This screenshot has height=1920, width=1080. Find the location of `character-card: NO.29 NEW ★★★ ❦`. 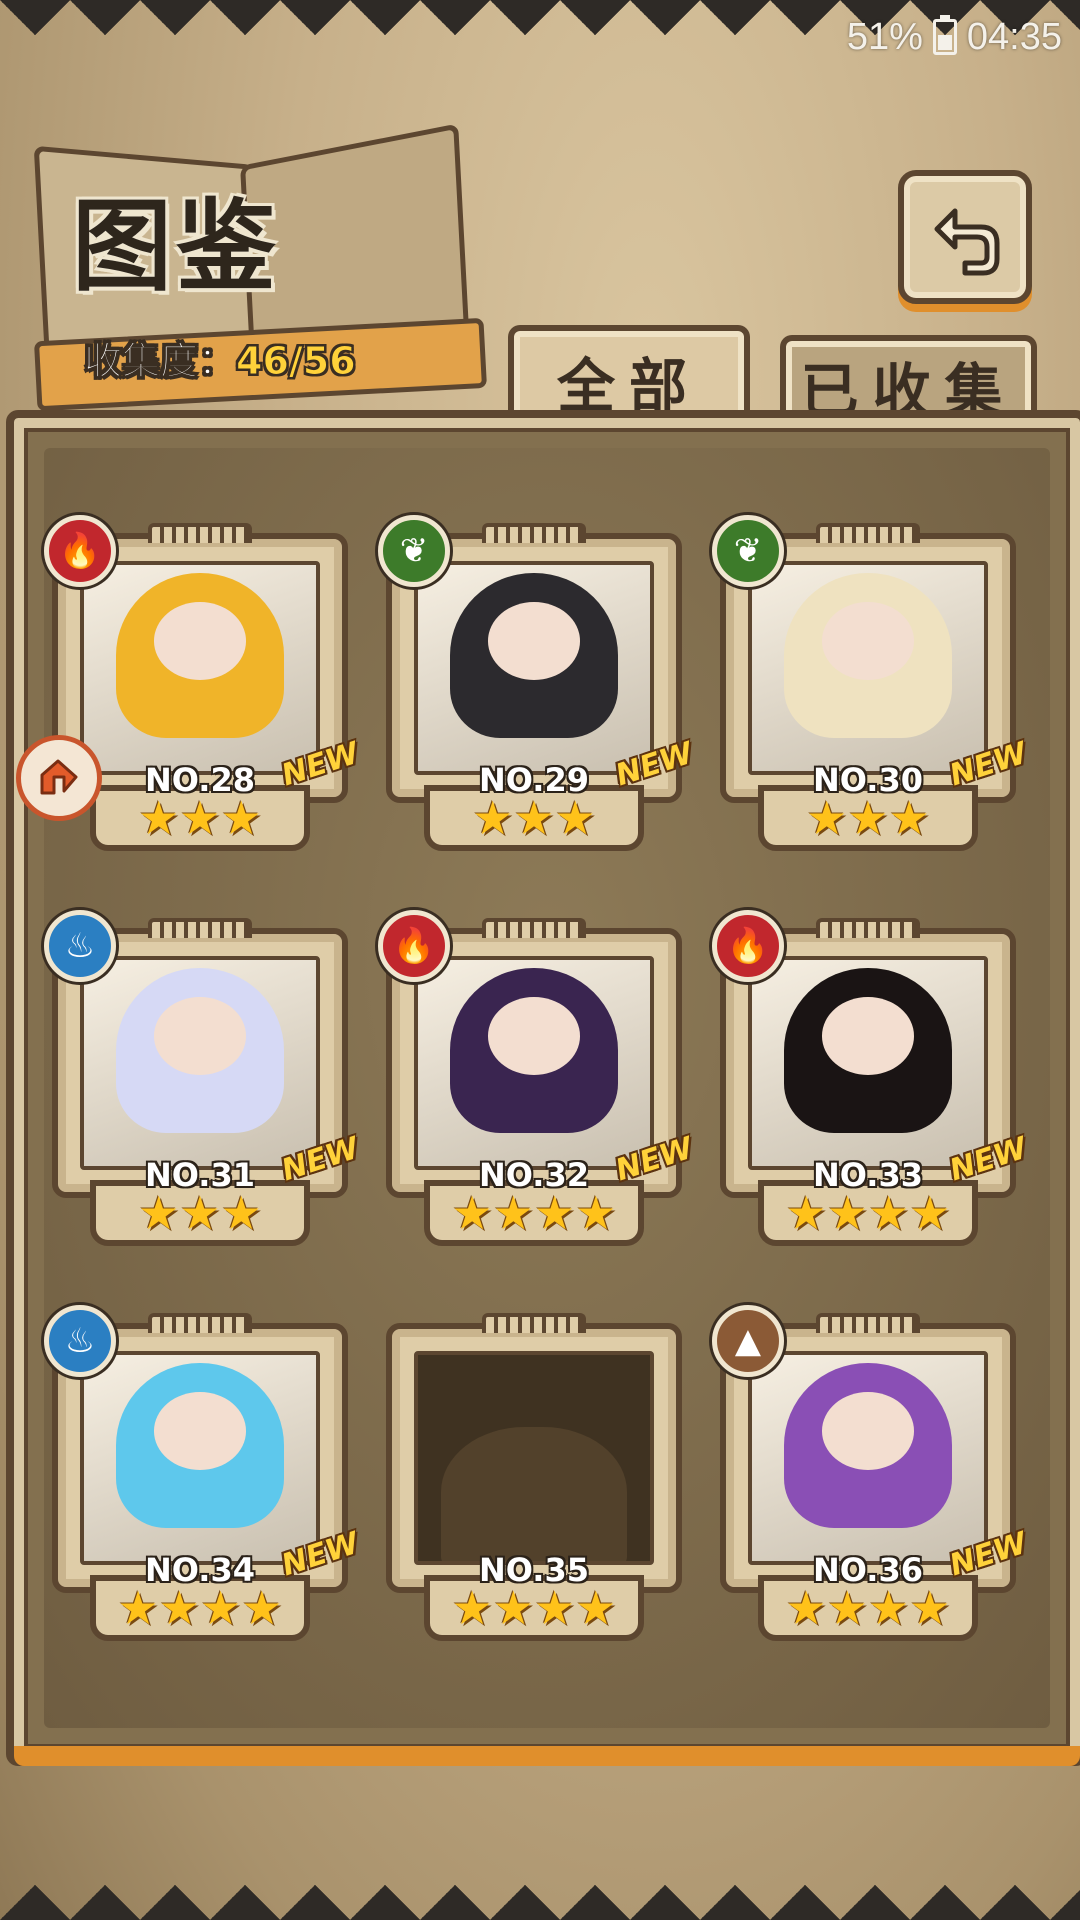

character-card: NO.29 NEW ★★★ ❦ is located at coordinates (537, 685).